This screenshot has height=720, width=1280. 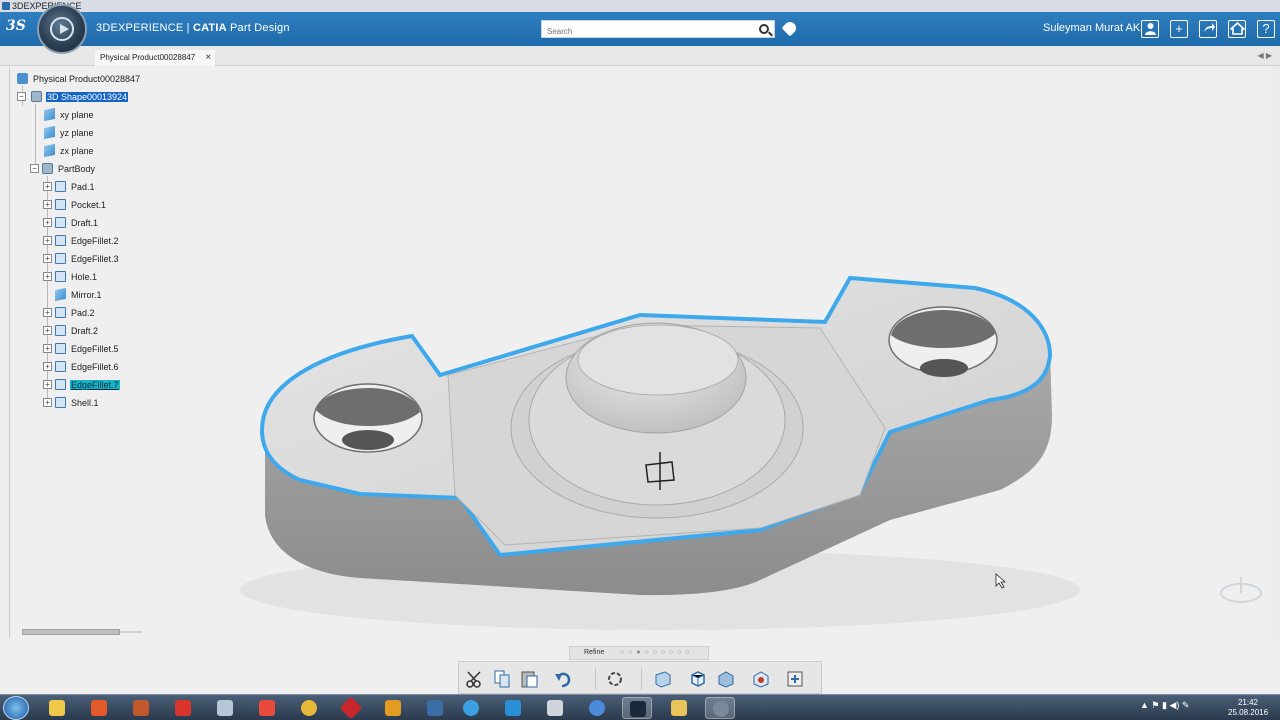 I want to click on tree-scrollbar-track, so click(x=131, y=632).